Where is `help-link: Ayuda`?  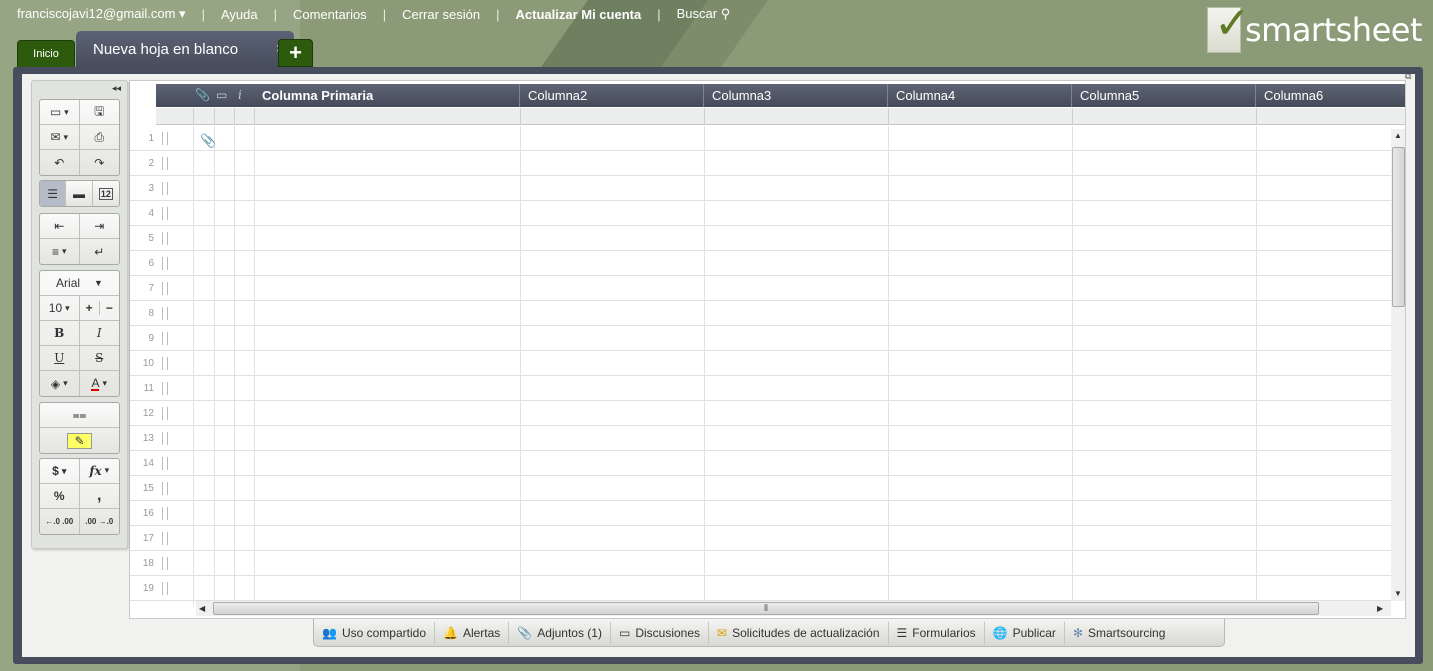
help-link: Ayuda is located at coordinates (239, 14).